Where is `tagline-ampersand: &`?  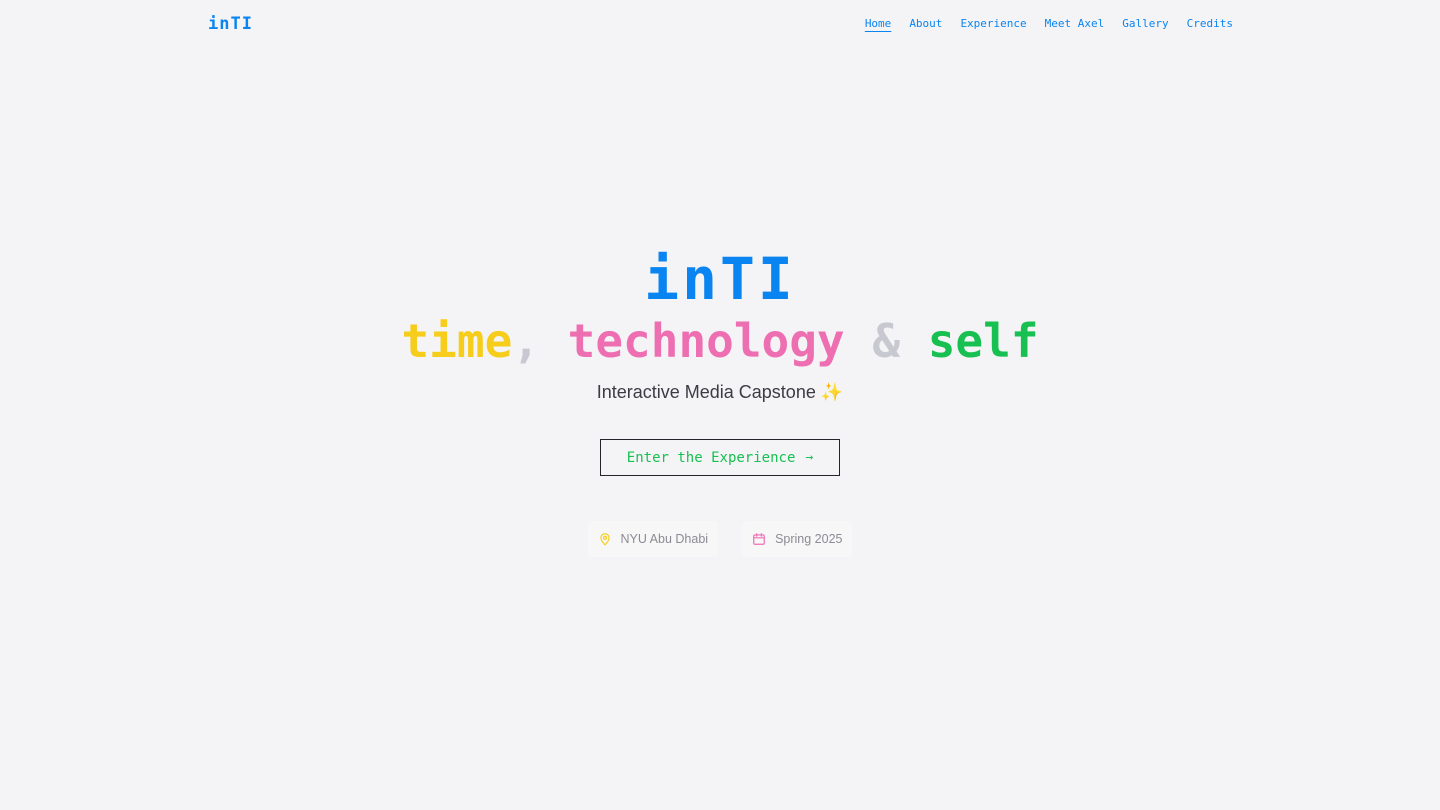
tagline-ampersand: & is located at coordinates (886, 341).